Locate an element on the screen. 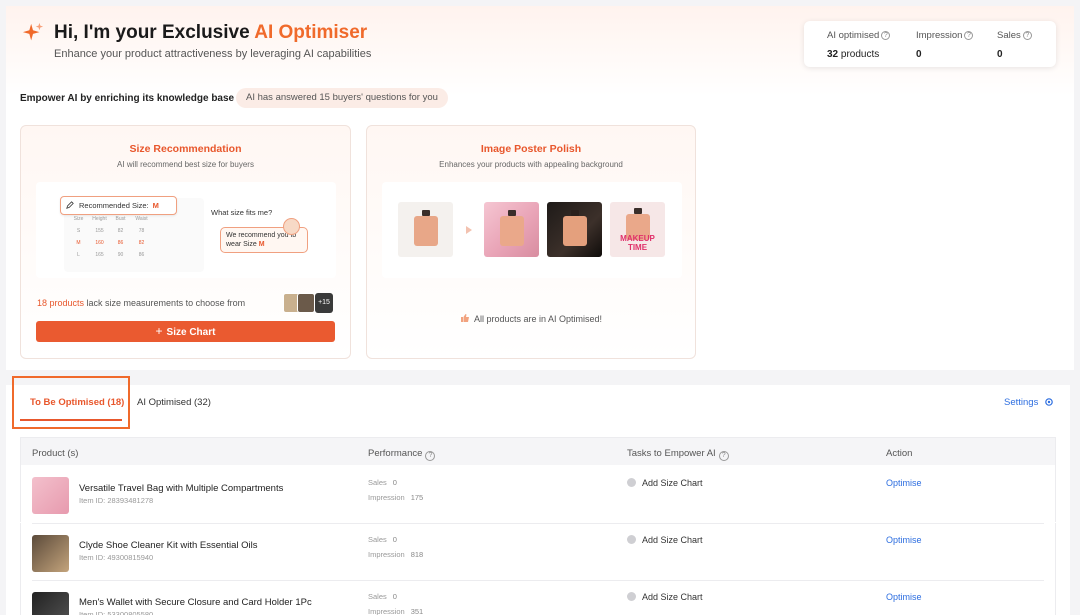 The image size is (1080, 615). mini-table-row: S 155 82 78 is located at coordinates (110, 231).